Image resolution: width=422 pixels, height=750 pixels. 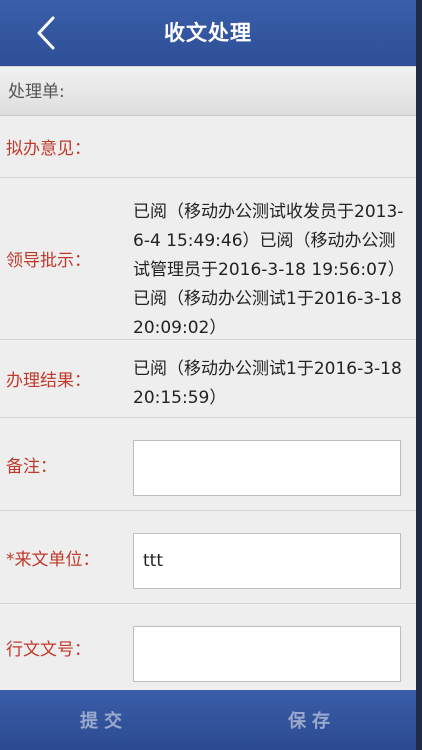 I want to click on header-bar: 收文处理, so click(x=208, y=33).